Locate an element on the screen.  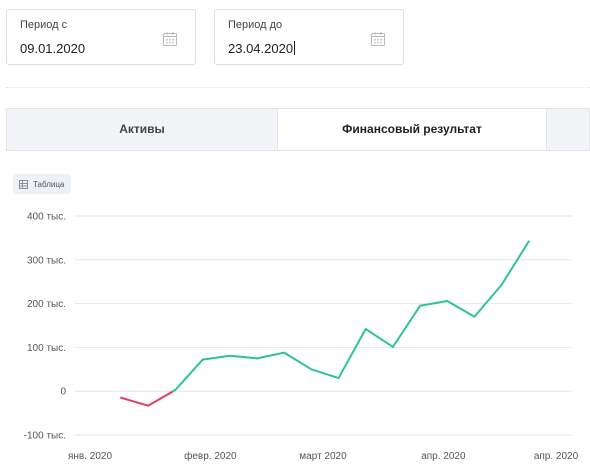
tab-bar: Активы Финансовый результат is located at coordinates (298, 129).